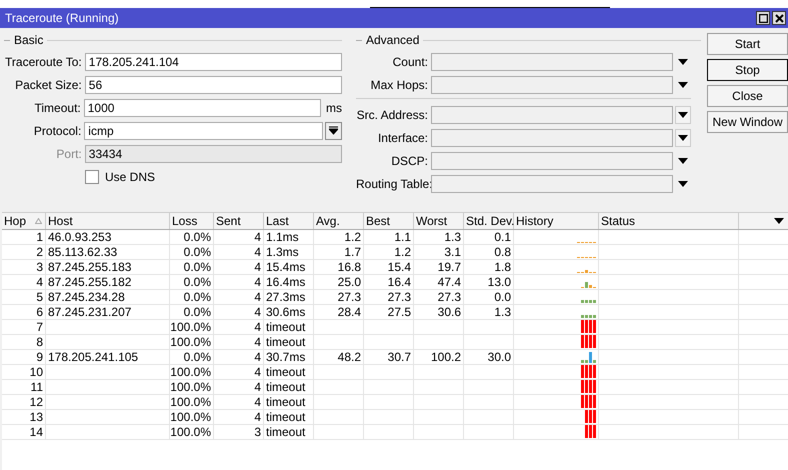  What do you see at coordinates (39, 312) in the screenshot?
I see `table-cell: 6` at bounding box center [39, 312].